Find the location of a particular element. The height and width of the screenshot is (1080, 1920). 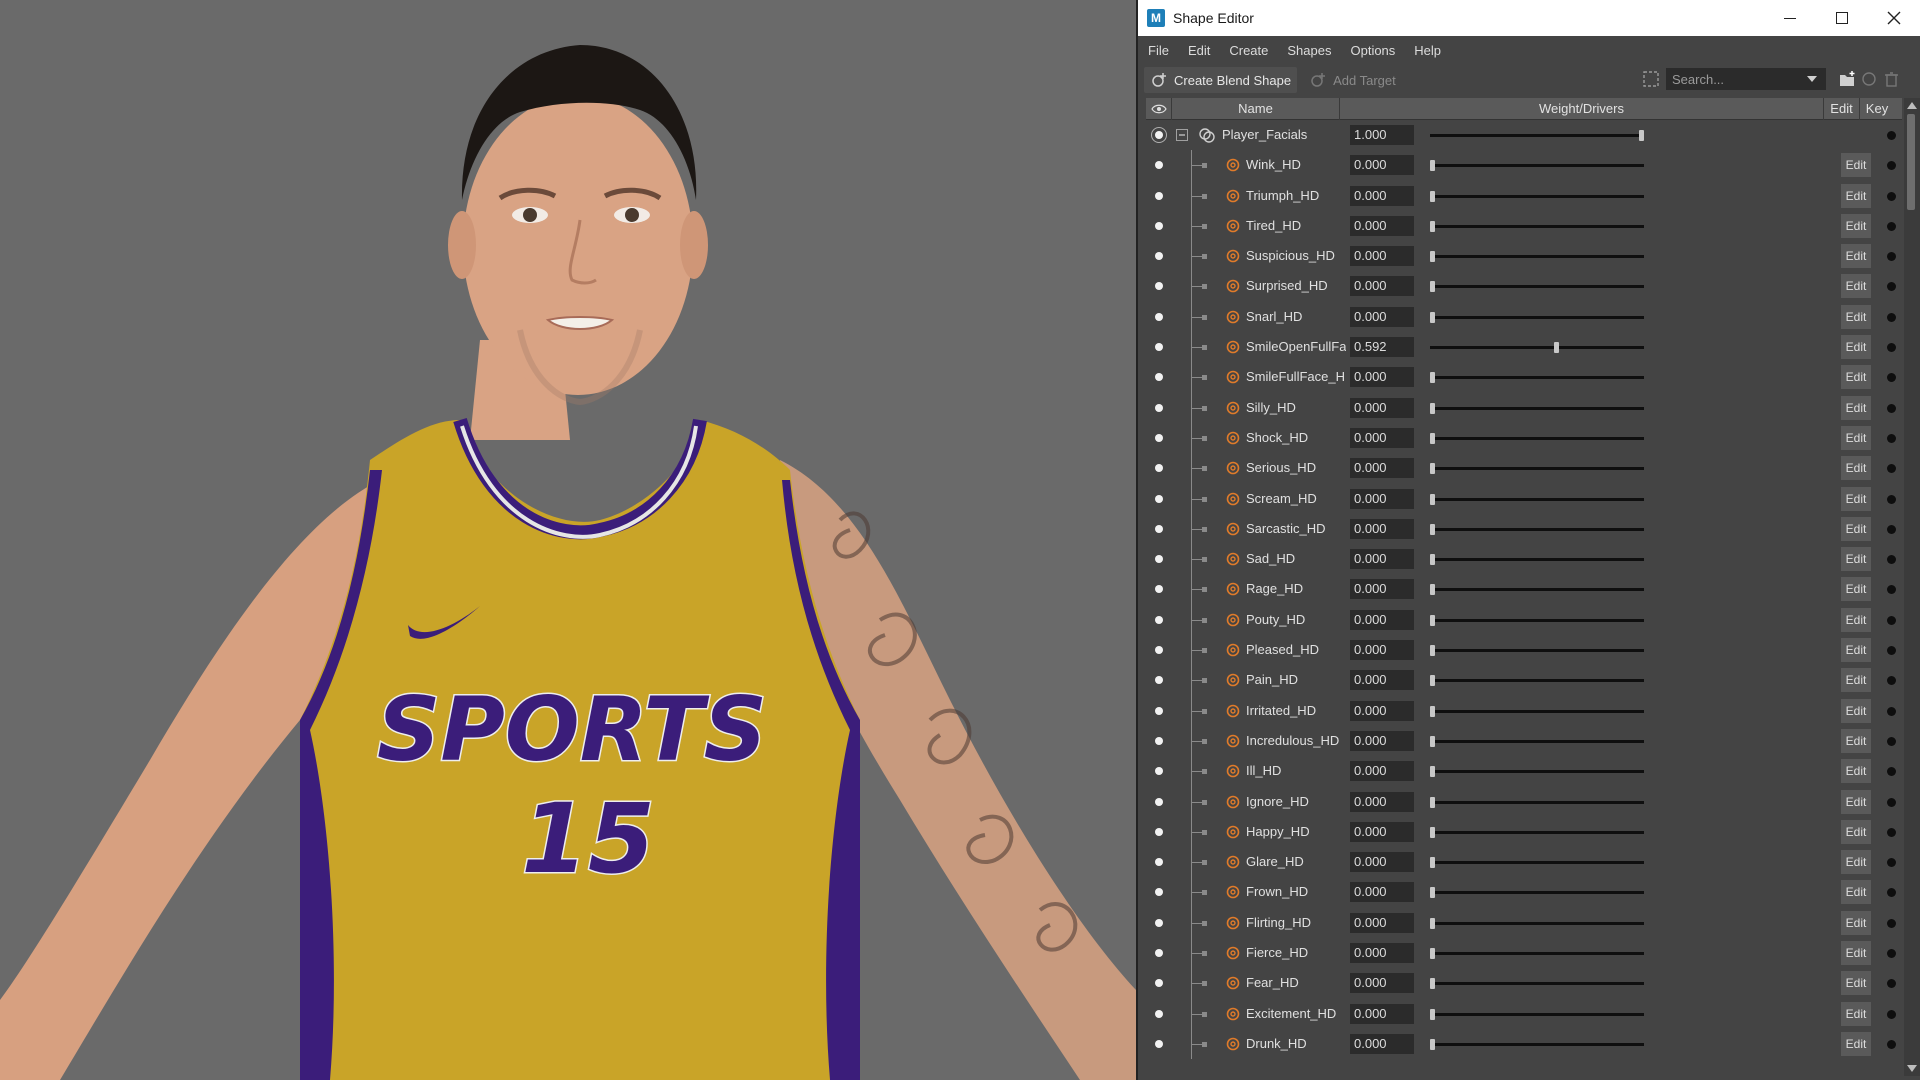

weight-drivers-column-header: Weight/Drivers is located at coordinates (1582, 109).